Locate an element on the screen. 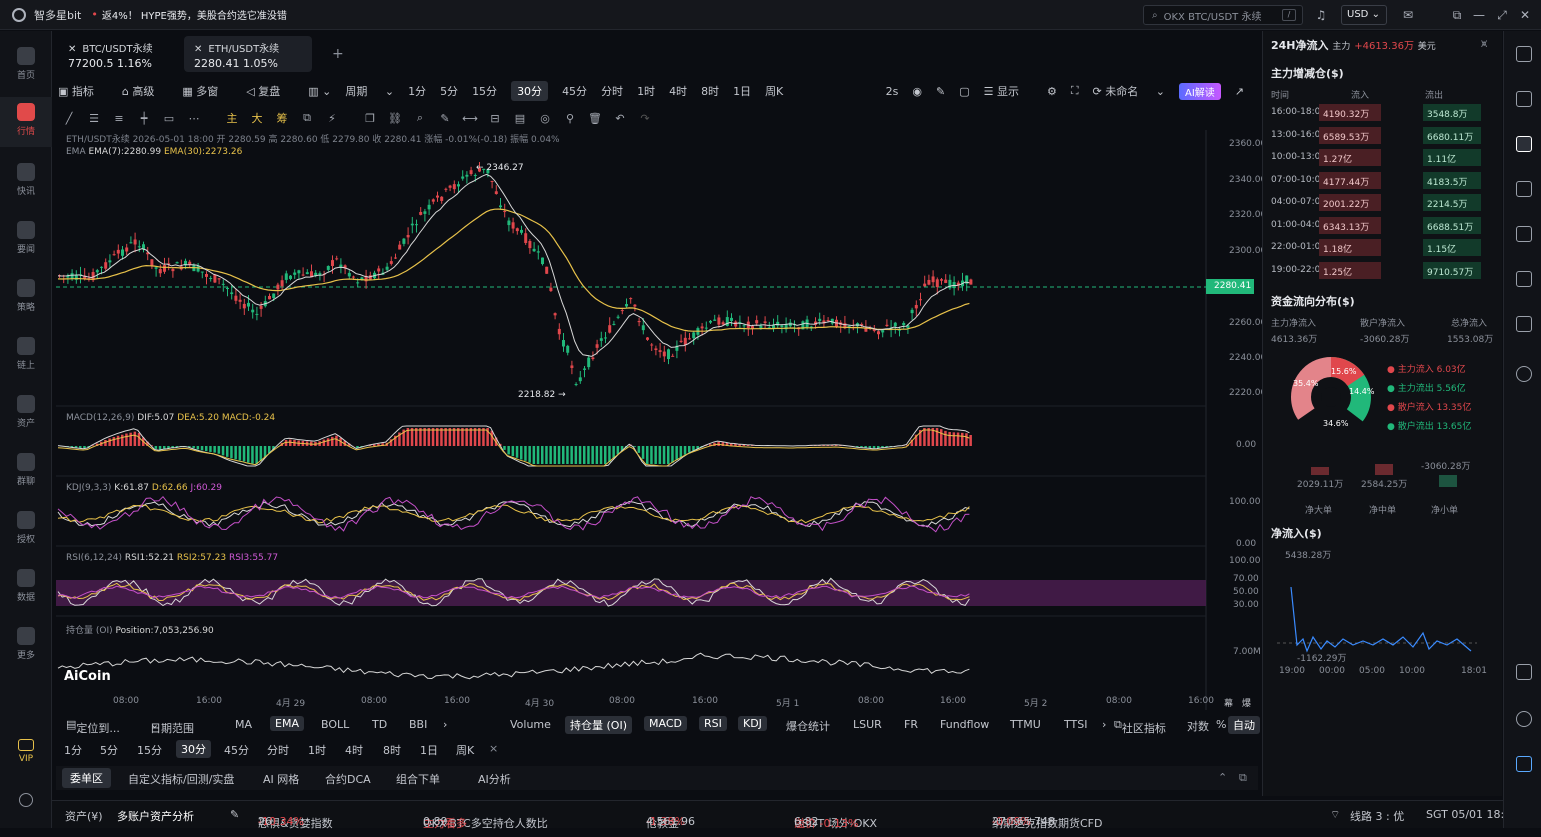 The height and width of the screenshot is (837, 1541). mail-icon: ✉ is located at coordinates (1408, 15).